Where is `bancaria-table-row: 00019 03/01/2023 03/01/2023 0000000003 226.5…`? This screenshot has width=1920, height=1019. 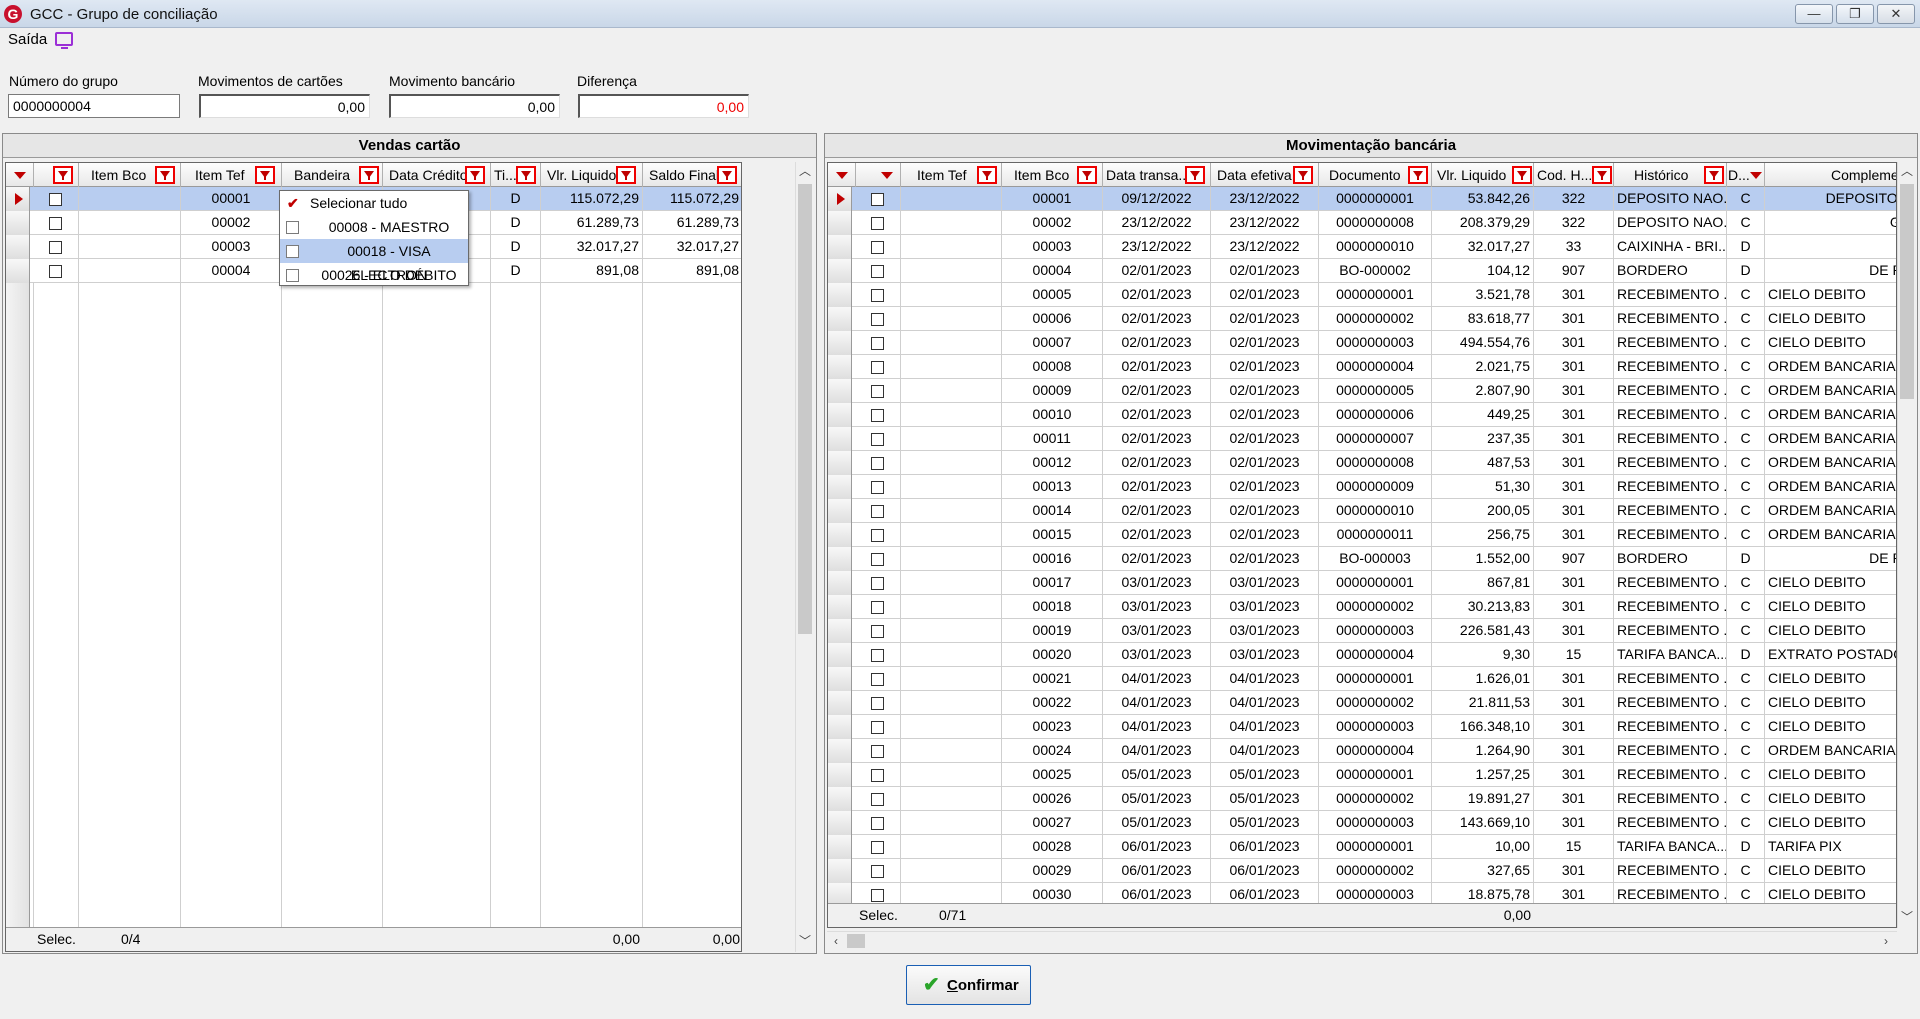 bancaria-table-row: 00019 03/01/2023 03/01/2023 0000000003 226.5… is located at coordinates (1362, 631).